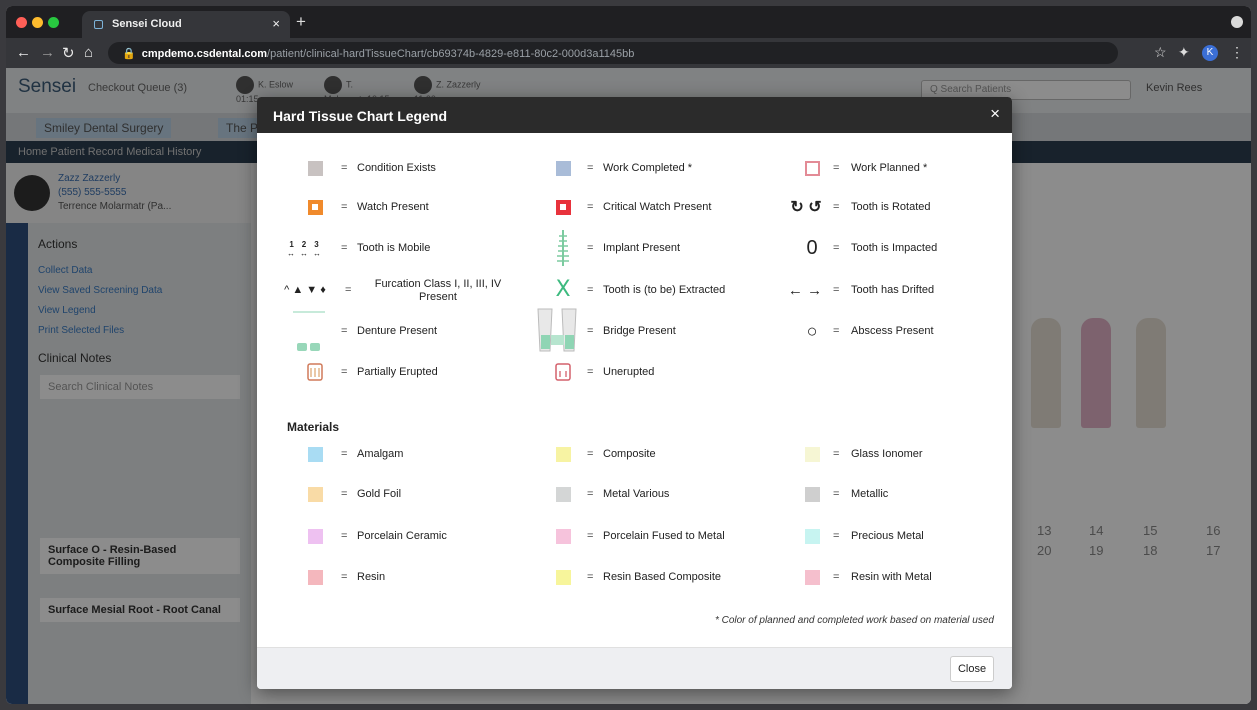 Image resolution: width=1257 pixels, height=710 pixels. Describe the element at coordinates (186, 24) in the screenshot. I see `browser-tab: Sensei Cloud ×` at that location.